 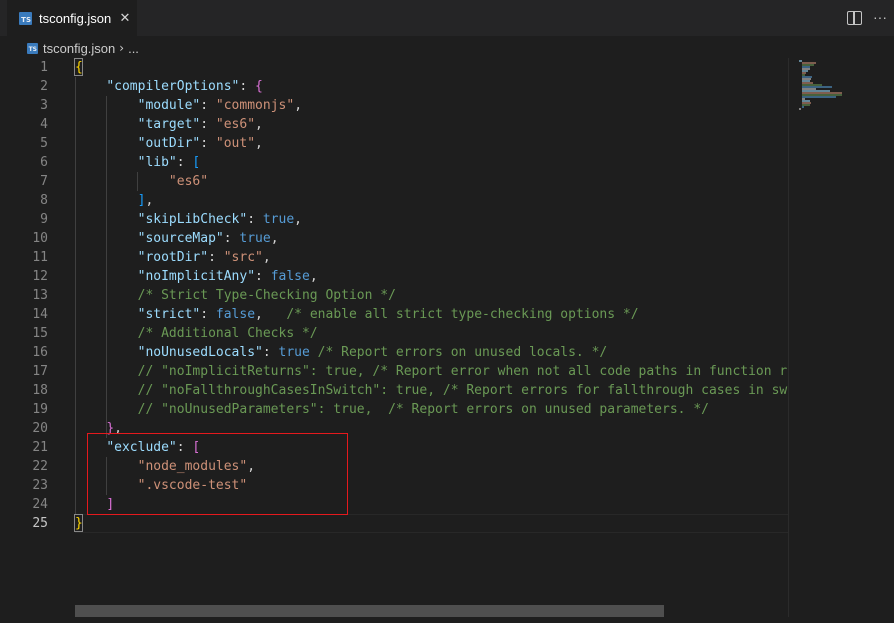 What do you see at coordinates (79, 48) in the screenshot?
I see `breadcrumb-file: tsconfig.json` at bounding box center [79, 48].